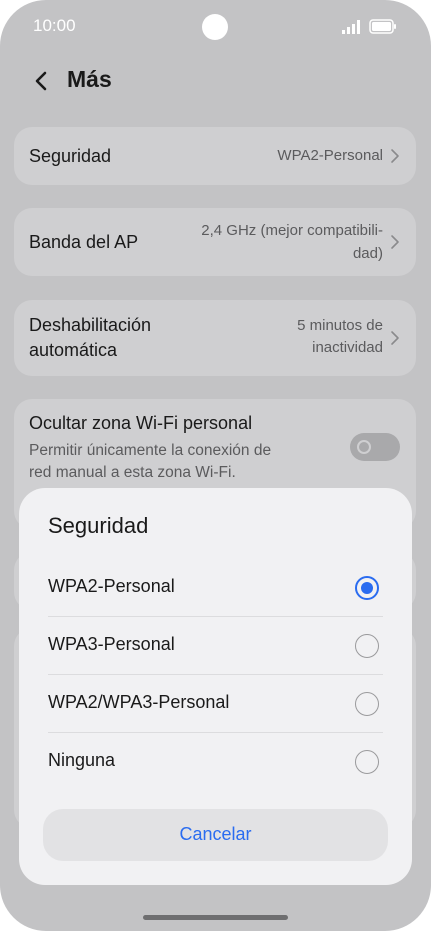 This screenshot has height=931, width=431. What do you see at coordinates (82, 760) in the screenshot?
I see `option-label: Ninguna` at bounding box center [82, 760].